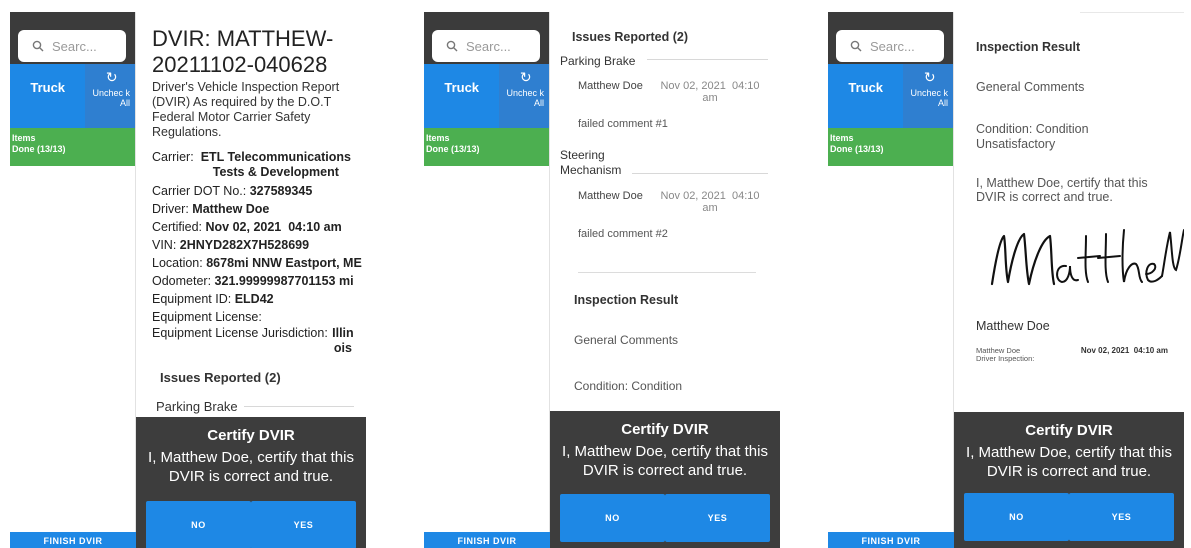 This screenshot has height=548, width=1191. Describe the element at coordinates (253, 317) in the screenshot. I see `equipment-license-row: Equipment License:` at that location.